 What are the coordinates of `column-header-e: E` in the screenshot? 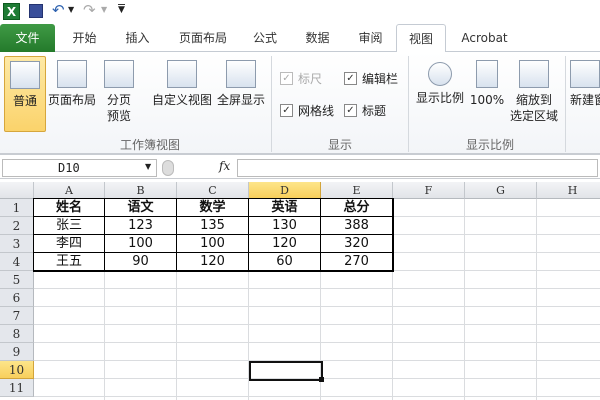 It's located at (357, 190).